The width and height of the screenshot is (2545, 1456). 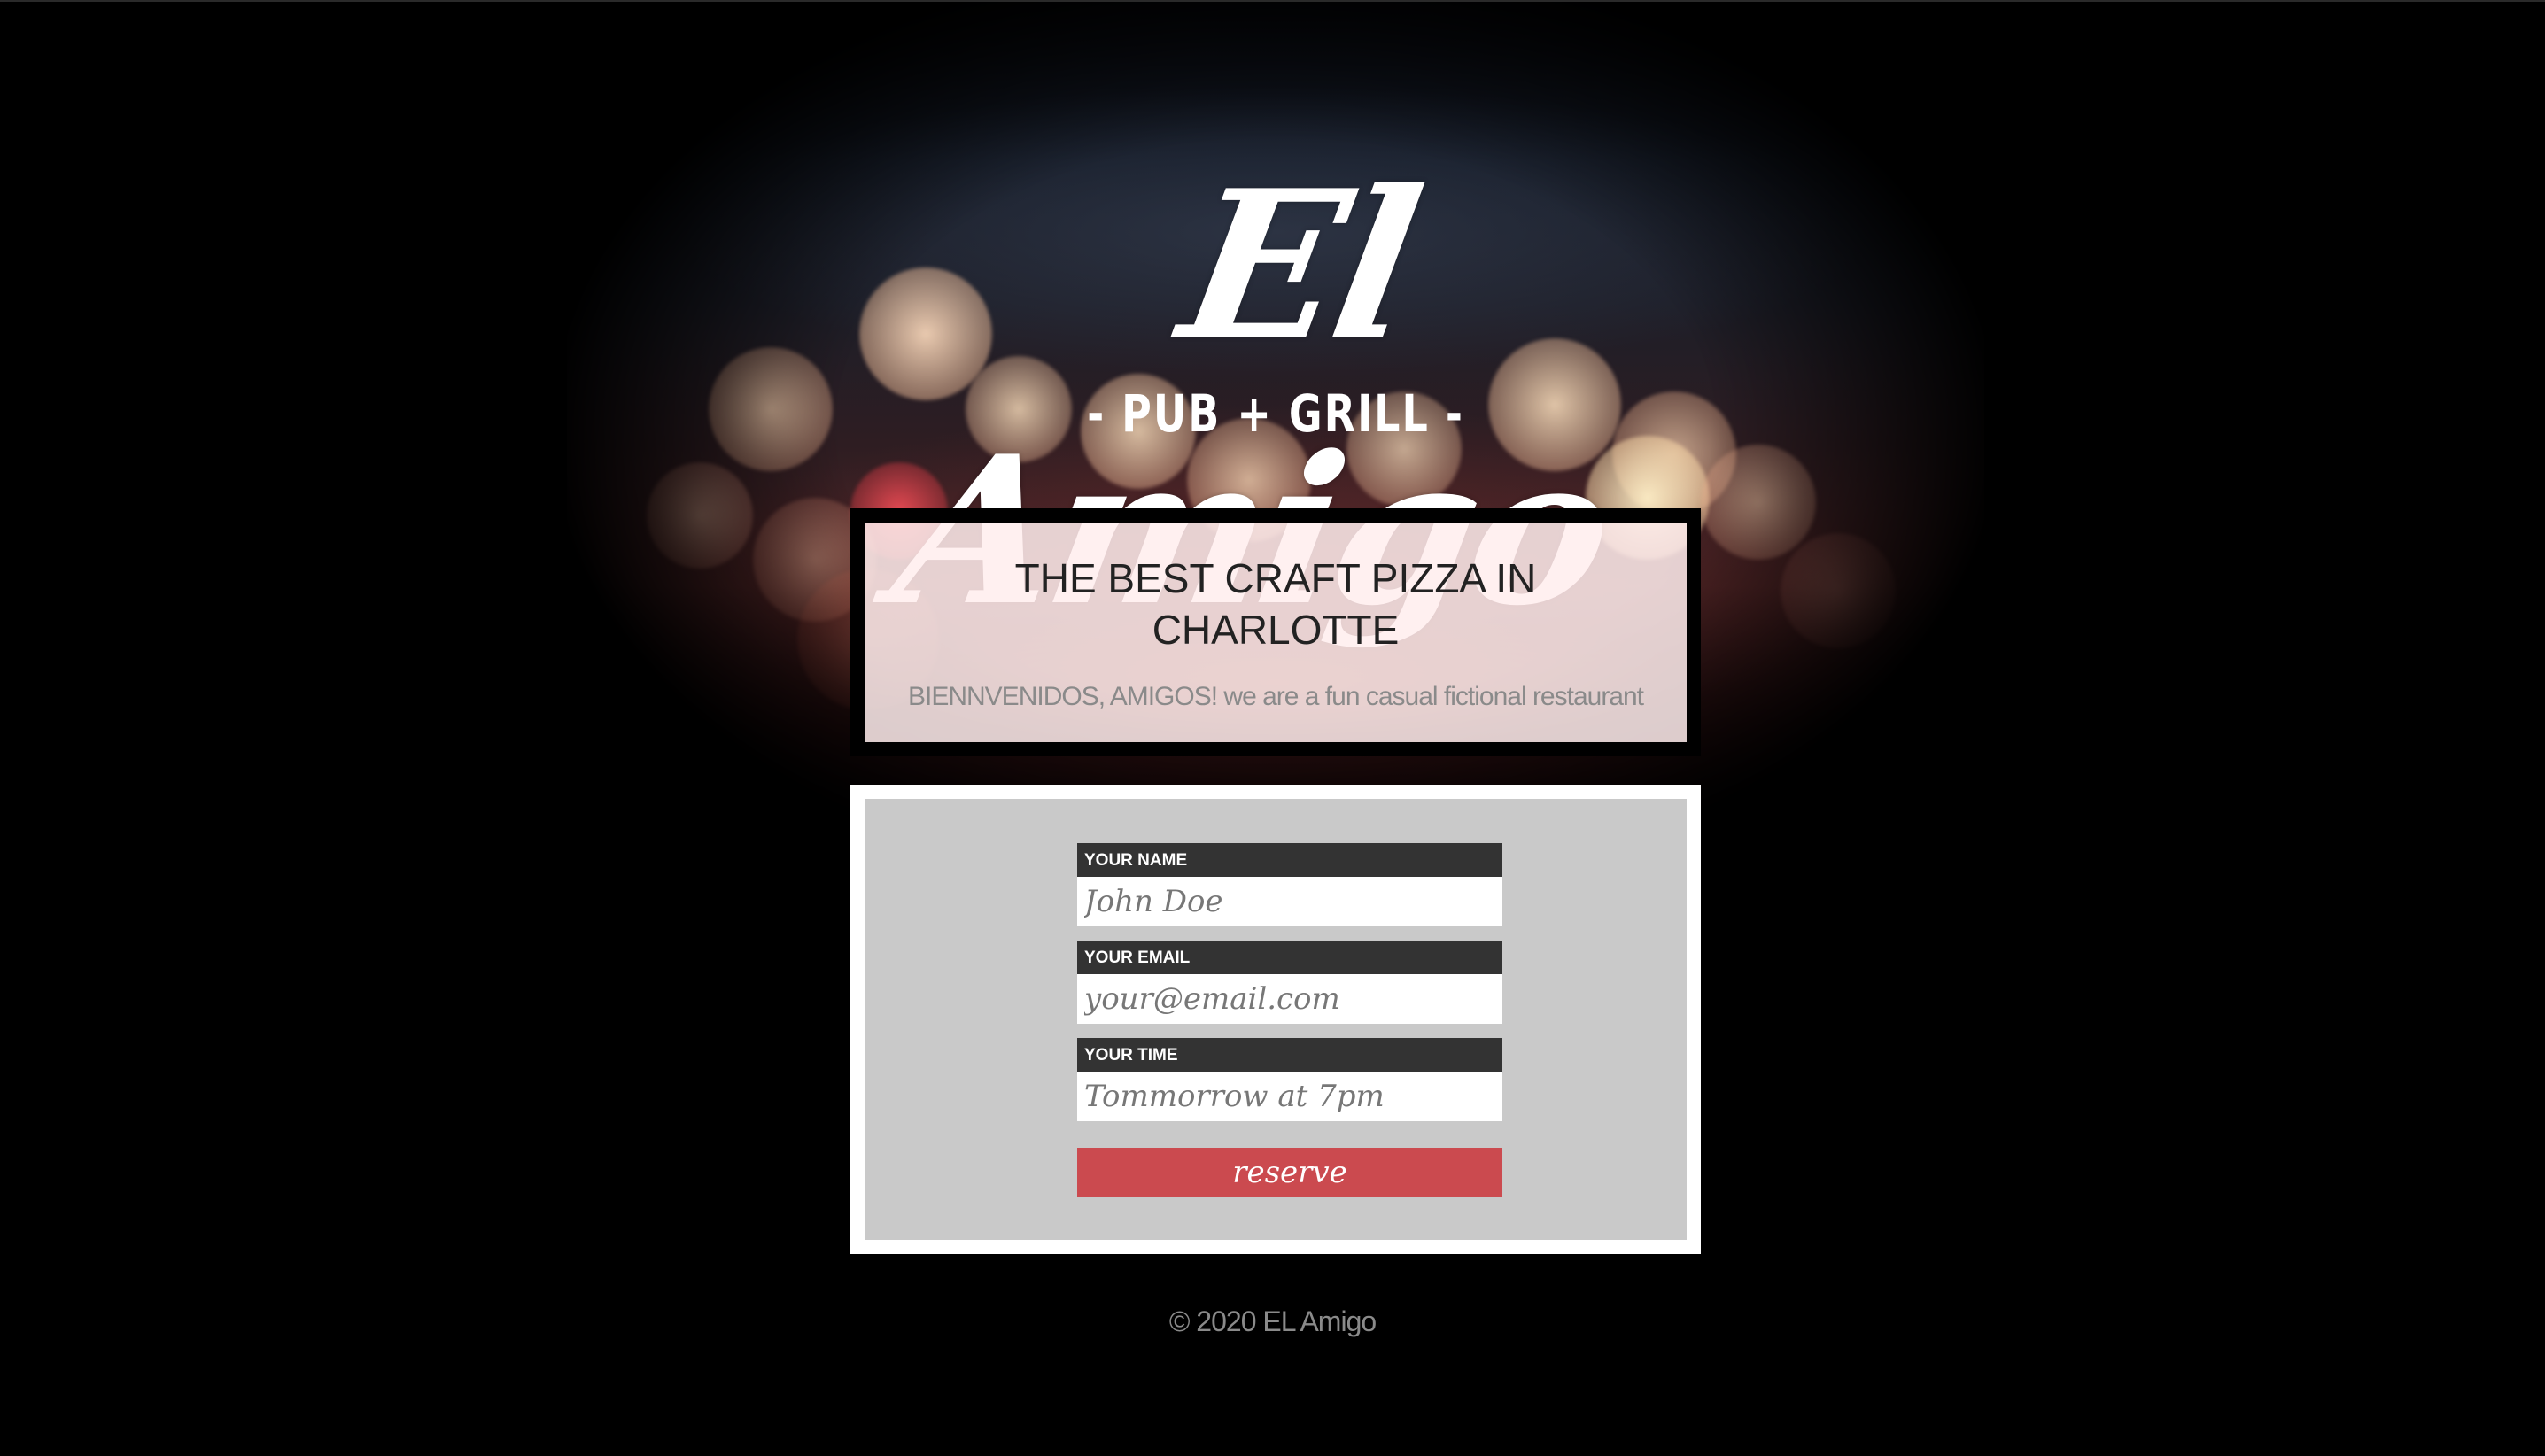 I want to click on time-input, so click(x=1289, y=1096).